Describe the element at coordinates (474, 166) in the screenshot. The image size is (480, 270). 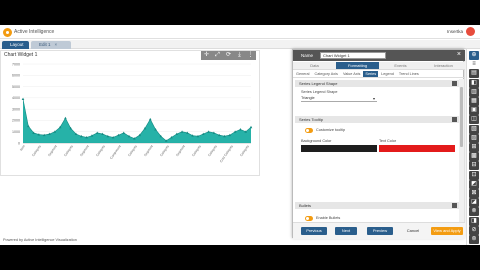
I see `toolbar-tool-icon: ⊟` at that location.